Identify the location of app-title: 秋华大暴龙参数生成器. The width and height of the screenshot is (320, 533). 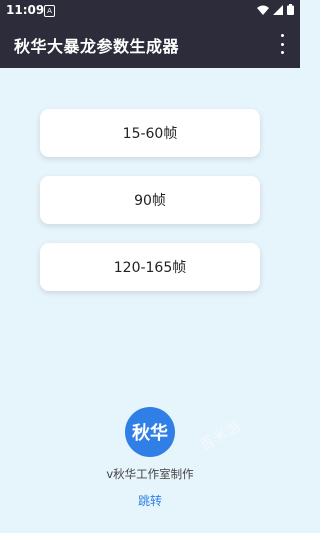
(97, 46).